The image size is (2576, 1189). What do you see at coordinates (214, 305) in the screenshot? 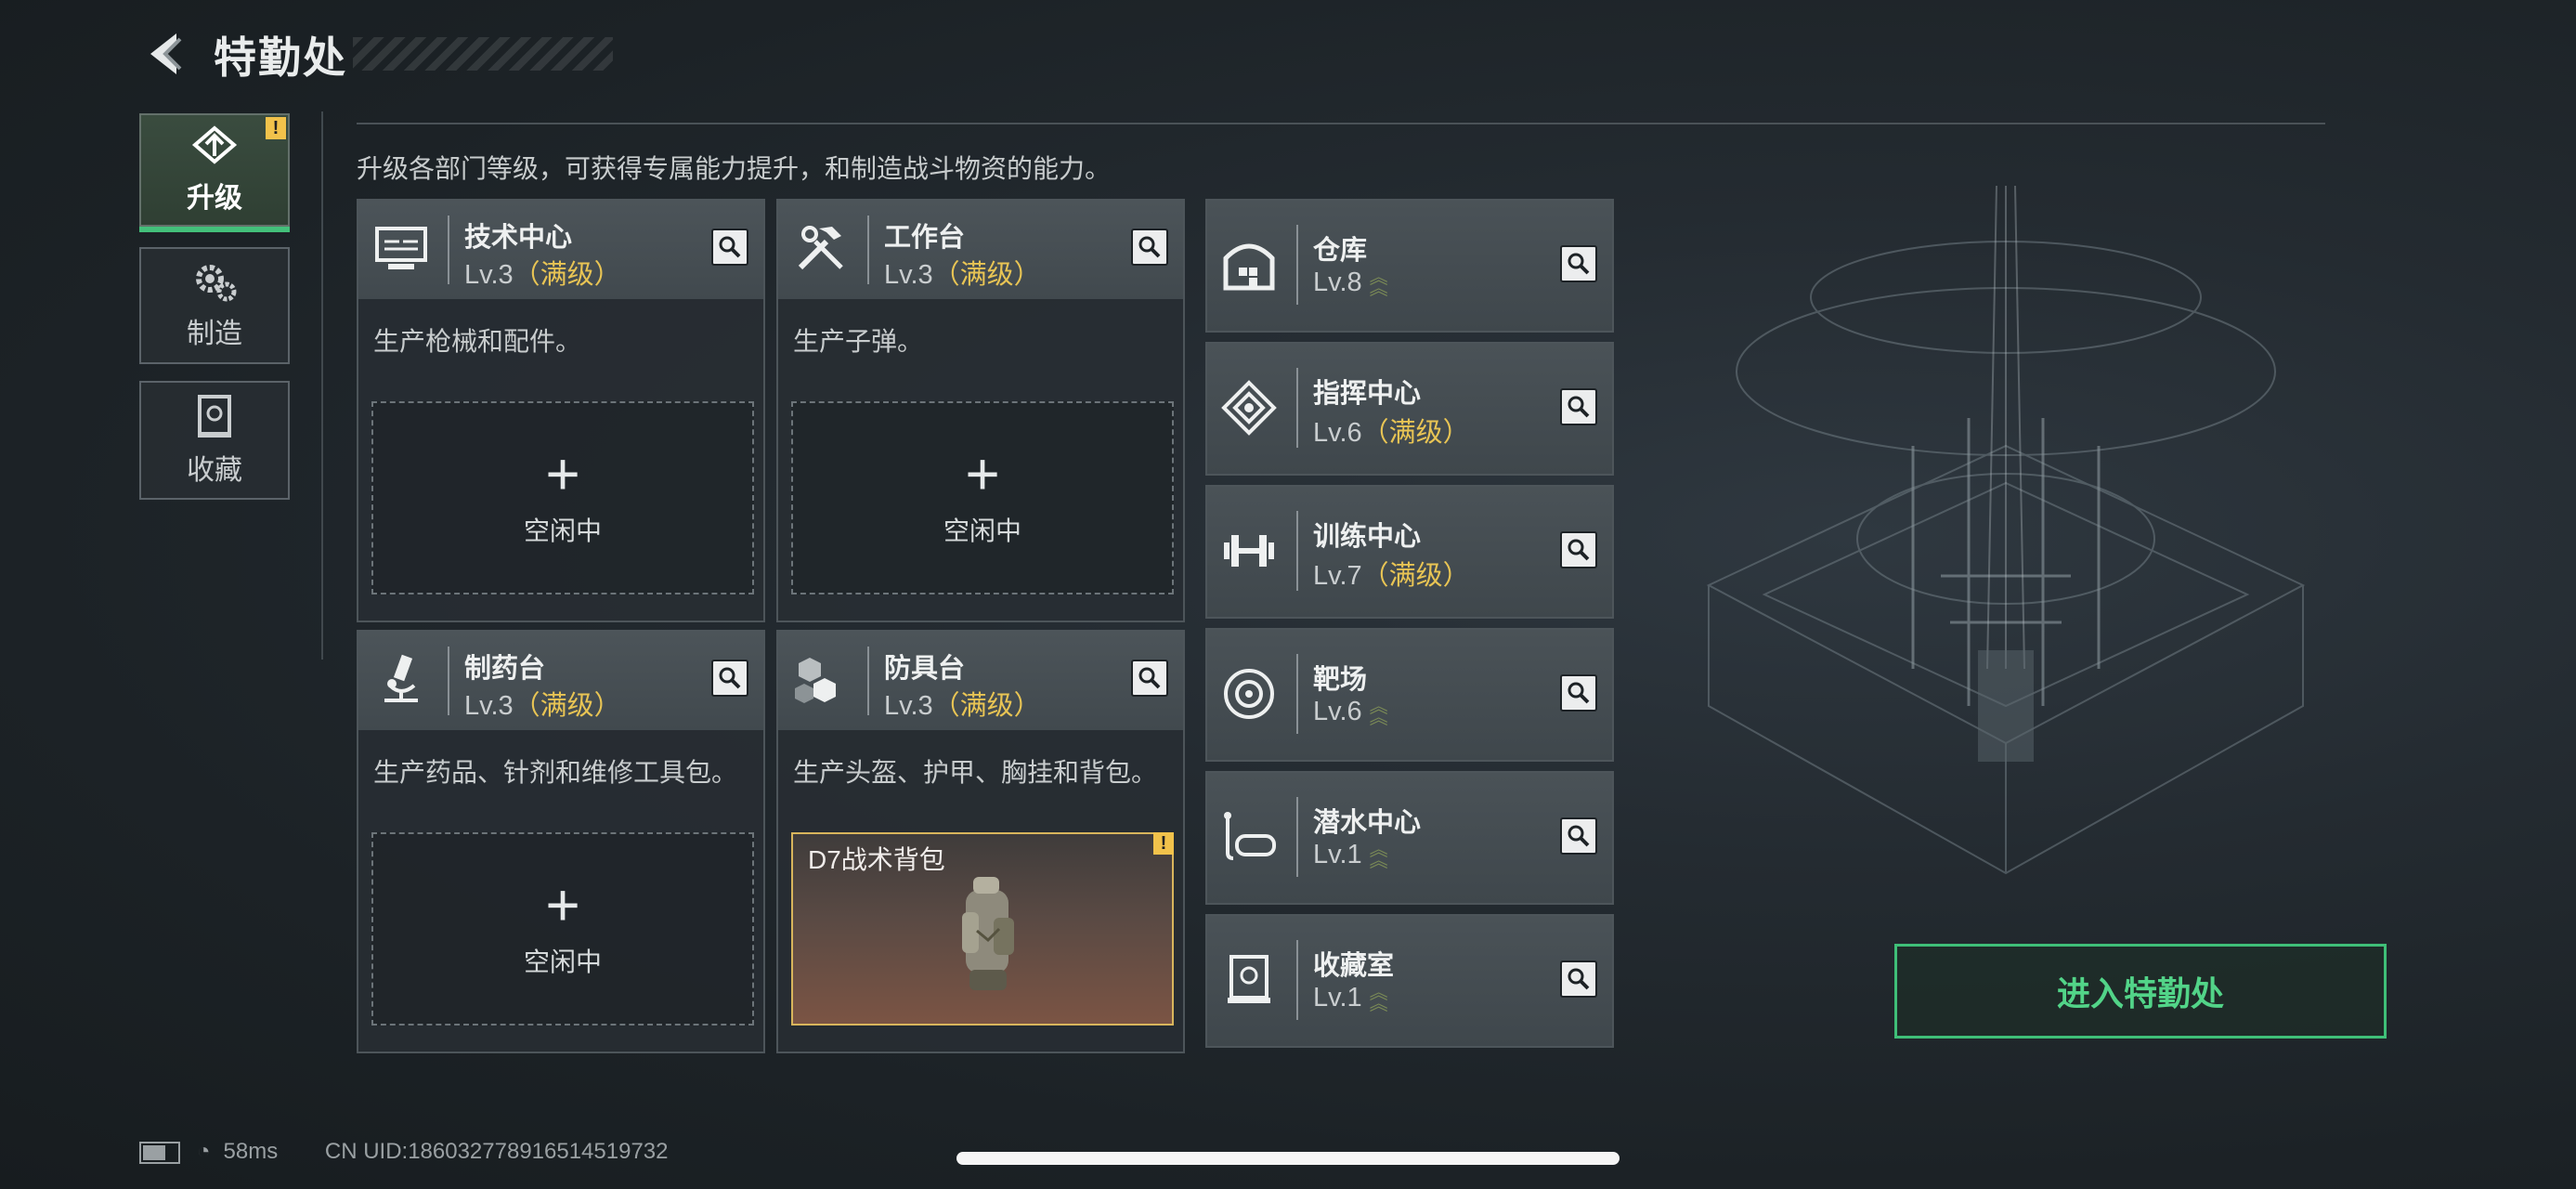
I see `tab-craft: 制造` at bounding box center [214, 305].